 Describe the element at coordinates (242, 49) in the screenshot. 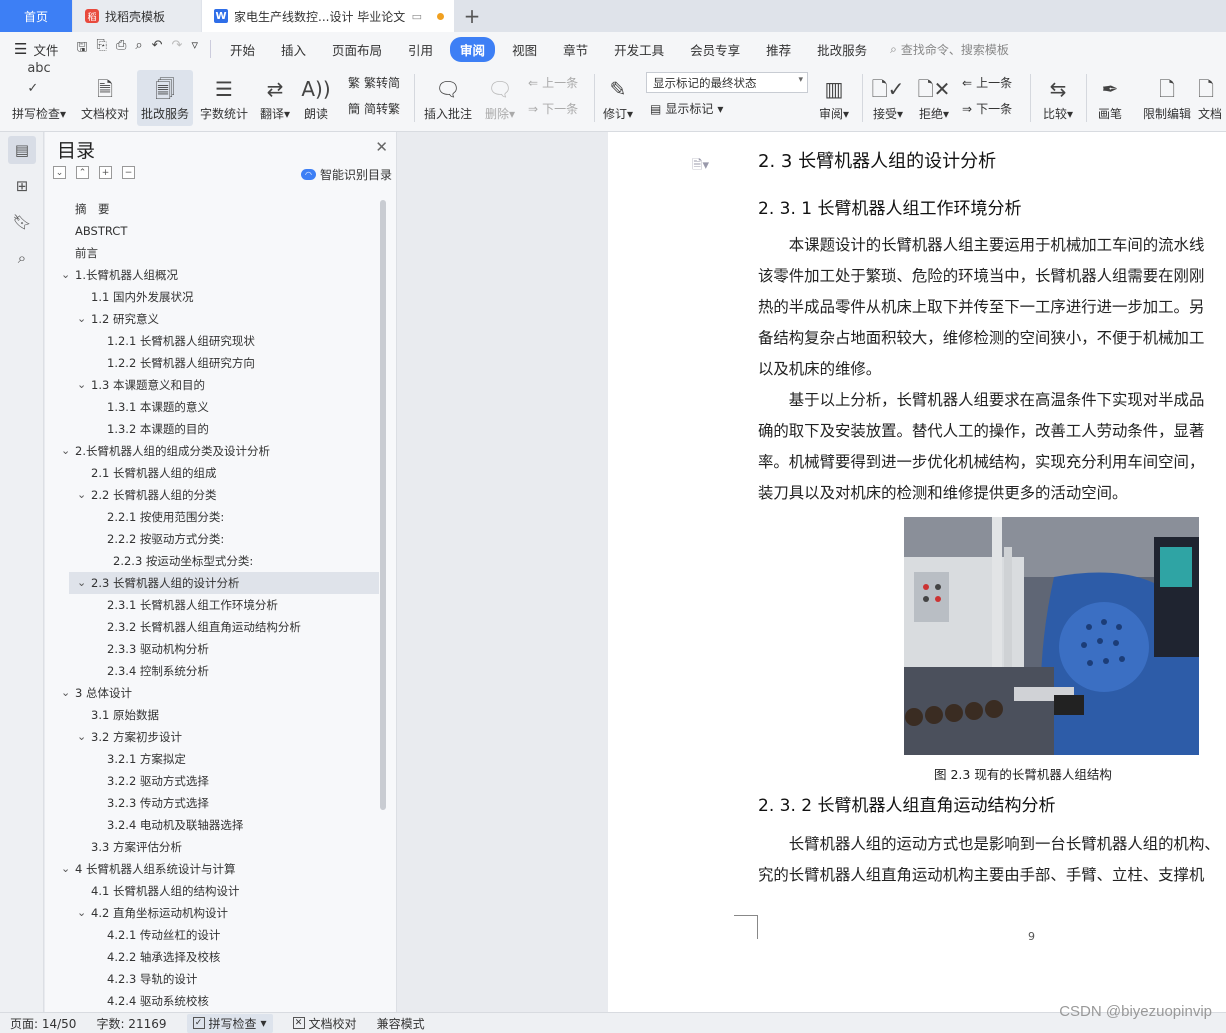

I see `menu-tab: 开始` at that location.